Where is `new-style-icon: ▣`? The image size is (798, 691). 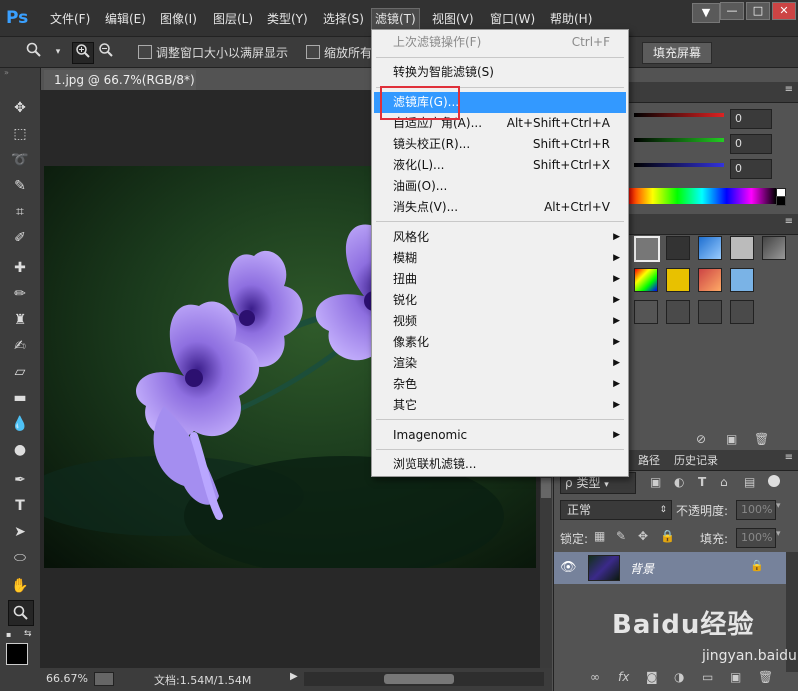 new-style-icon: ▣ is located at coordinates (731, 439).